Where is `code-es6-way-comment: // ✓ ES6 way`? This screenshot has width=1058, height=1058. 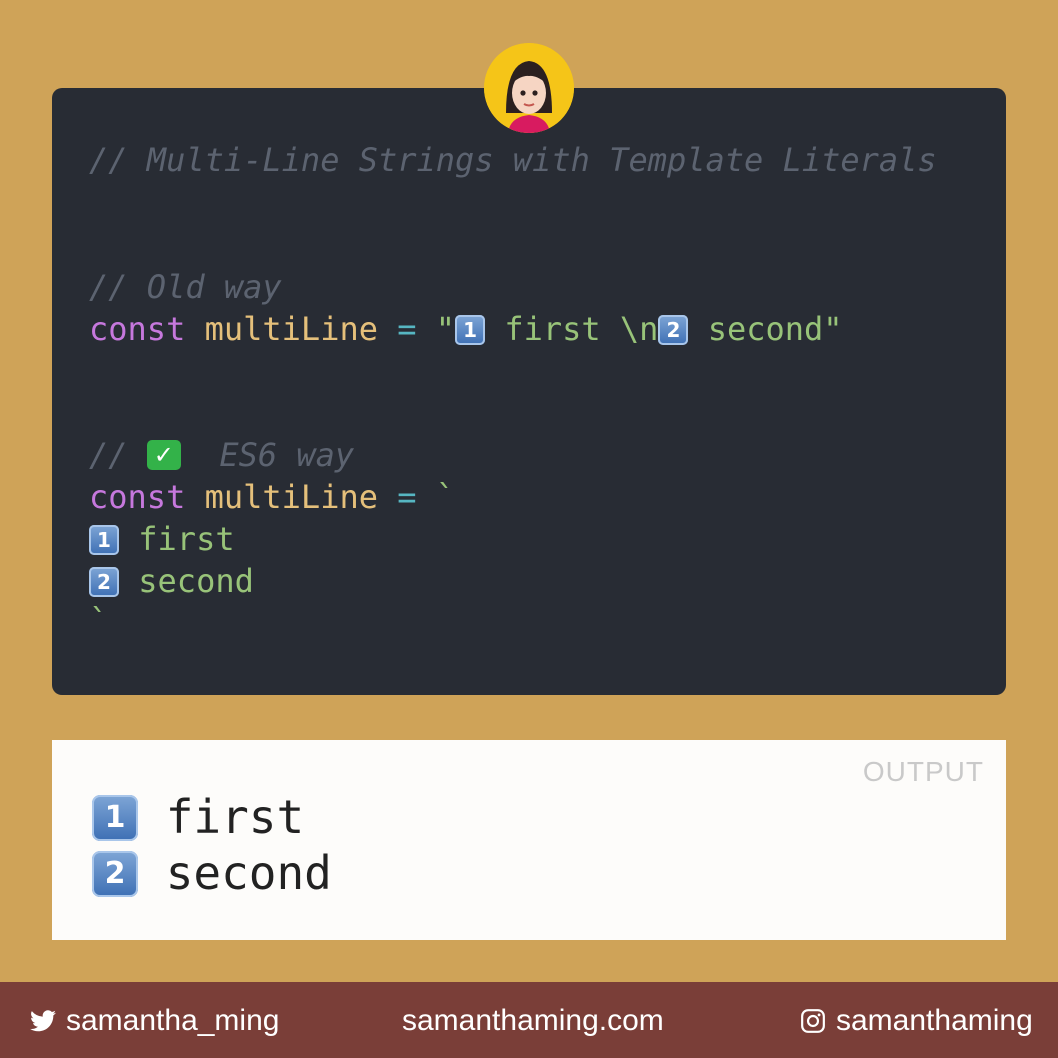 code-es6-way-comment: // ✓ ES6 way is located at coordinates (221, 455).